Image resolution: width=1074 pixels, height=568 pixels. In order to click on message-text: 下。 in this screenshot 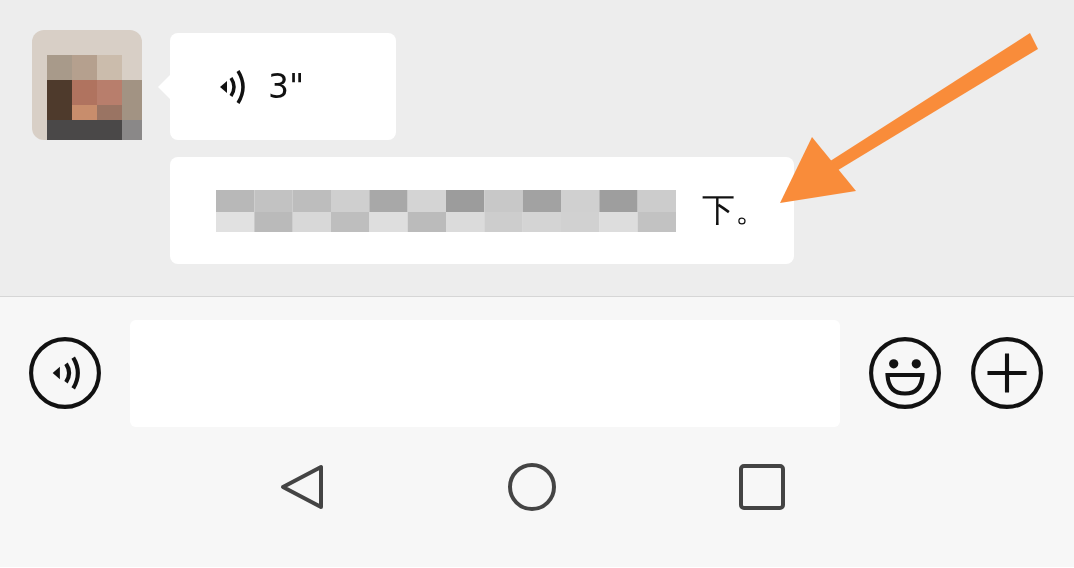, I will do `click(735, 210)`.